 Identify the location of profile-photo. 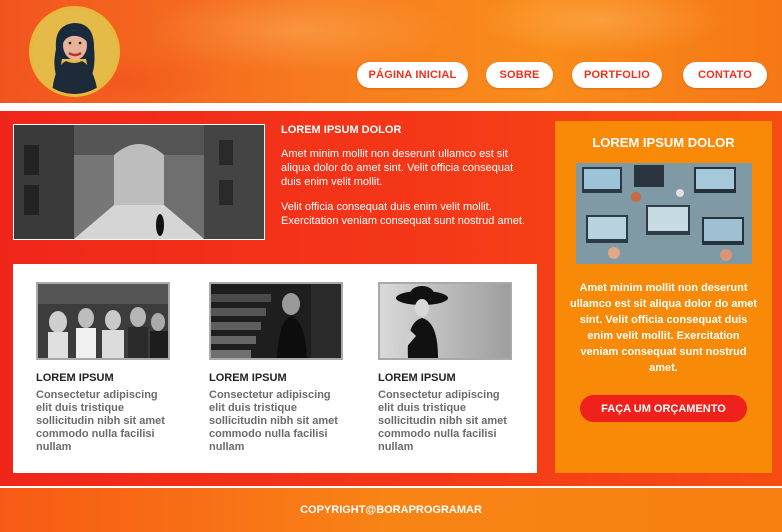
(74, 51).